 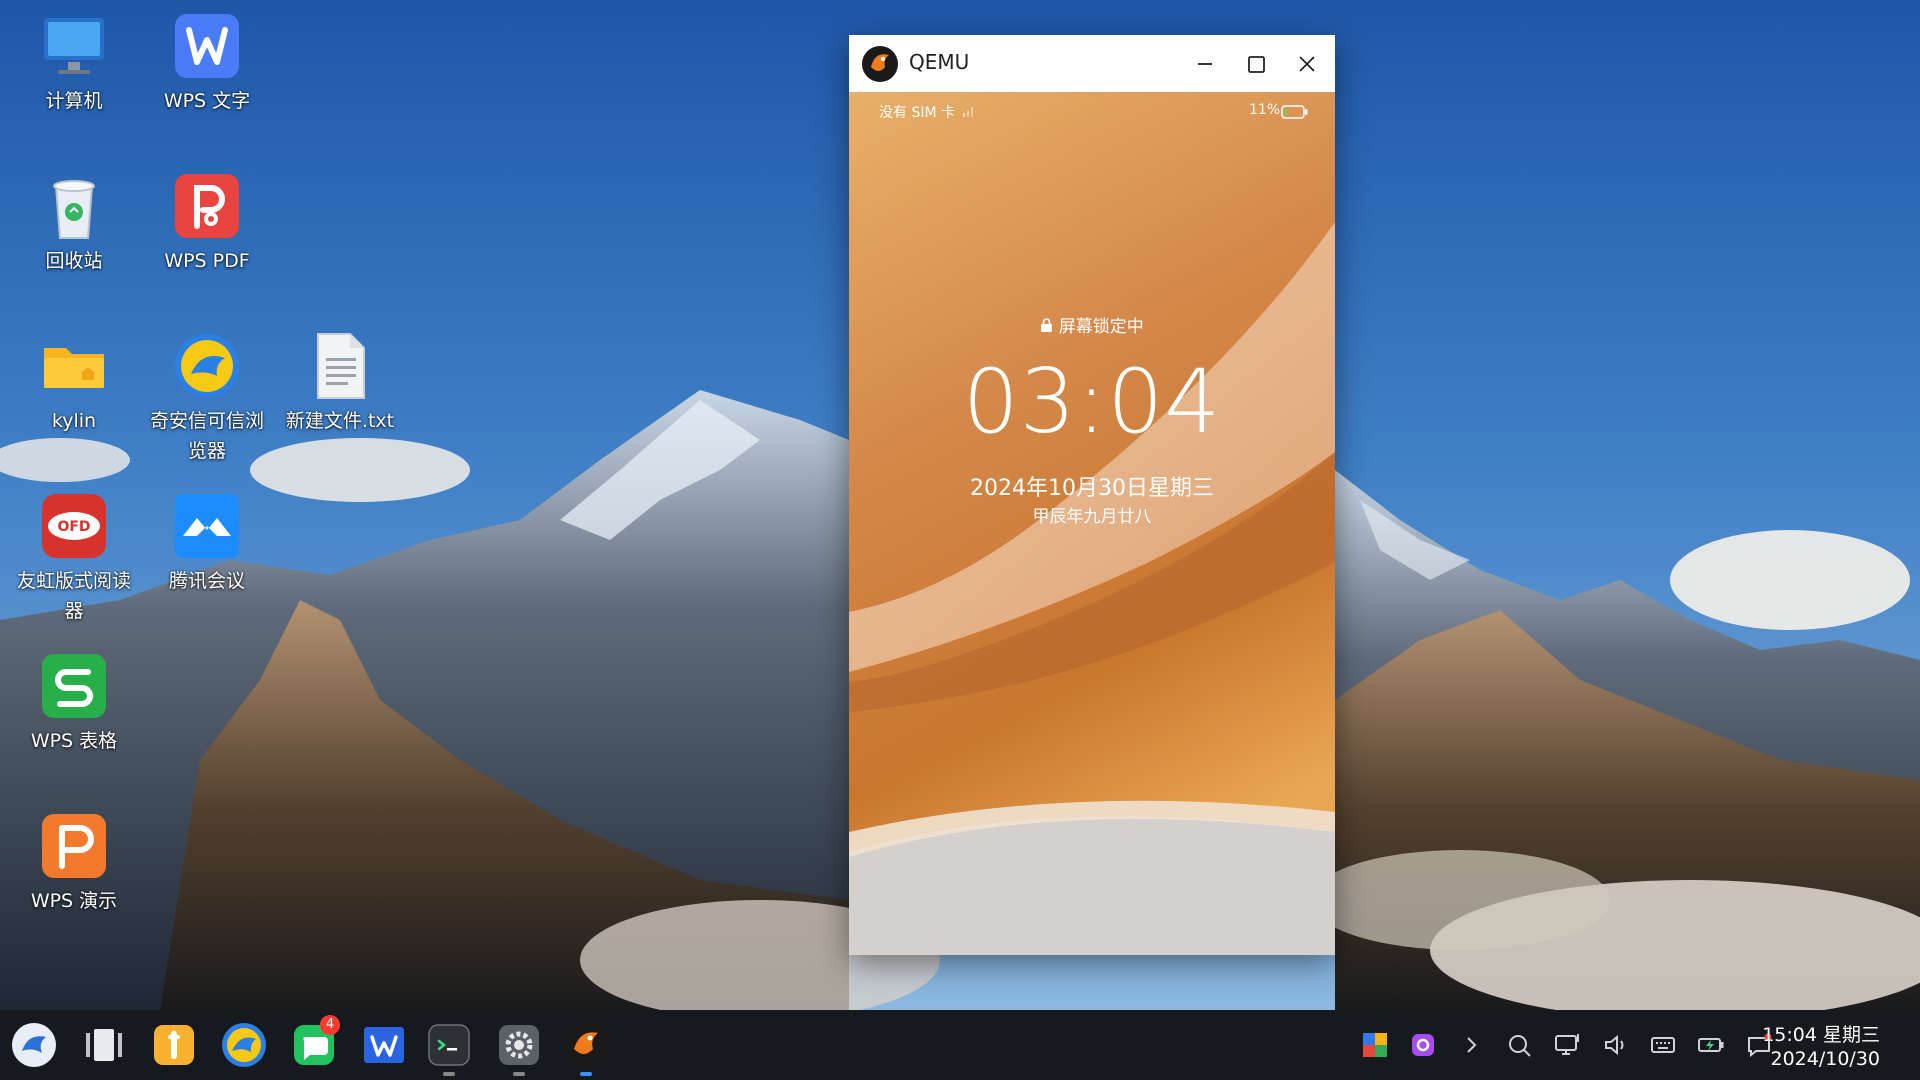 I want to click on multitask-icon, so click(x=104, y=1045).